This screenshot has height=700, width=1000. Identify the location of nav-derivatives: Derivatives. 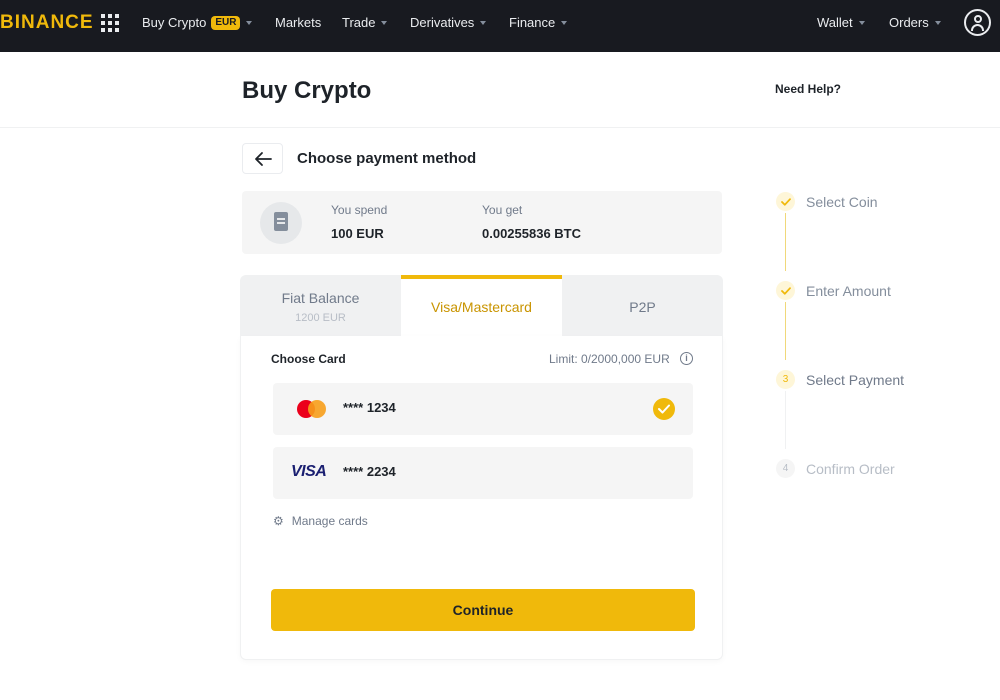
(448, 22).